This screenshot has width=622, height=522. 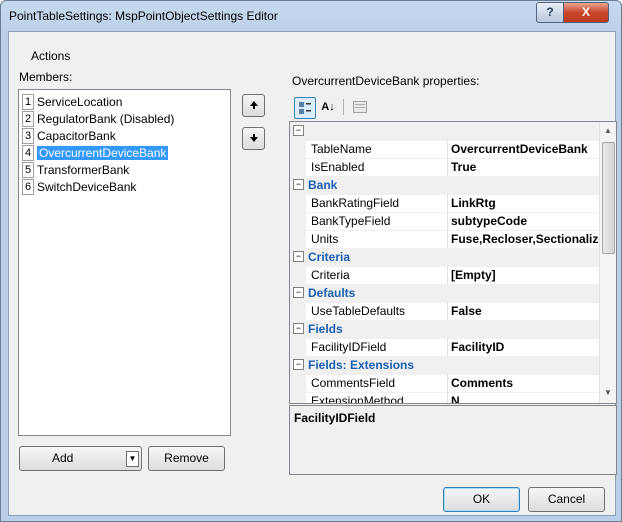 What do you see at coordinates (28, 170) in the screenshot?
I see `member-index: 5` at bounding box center [28, 170].